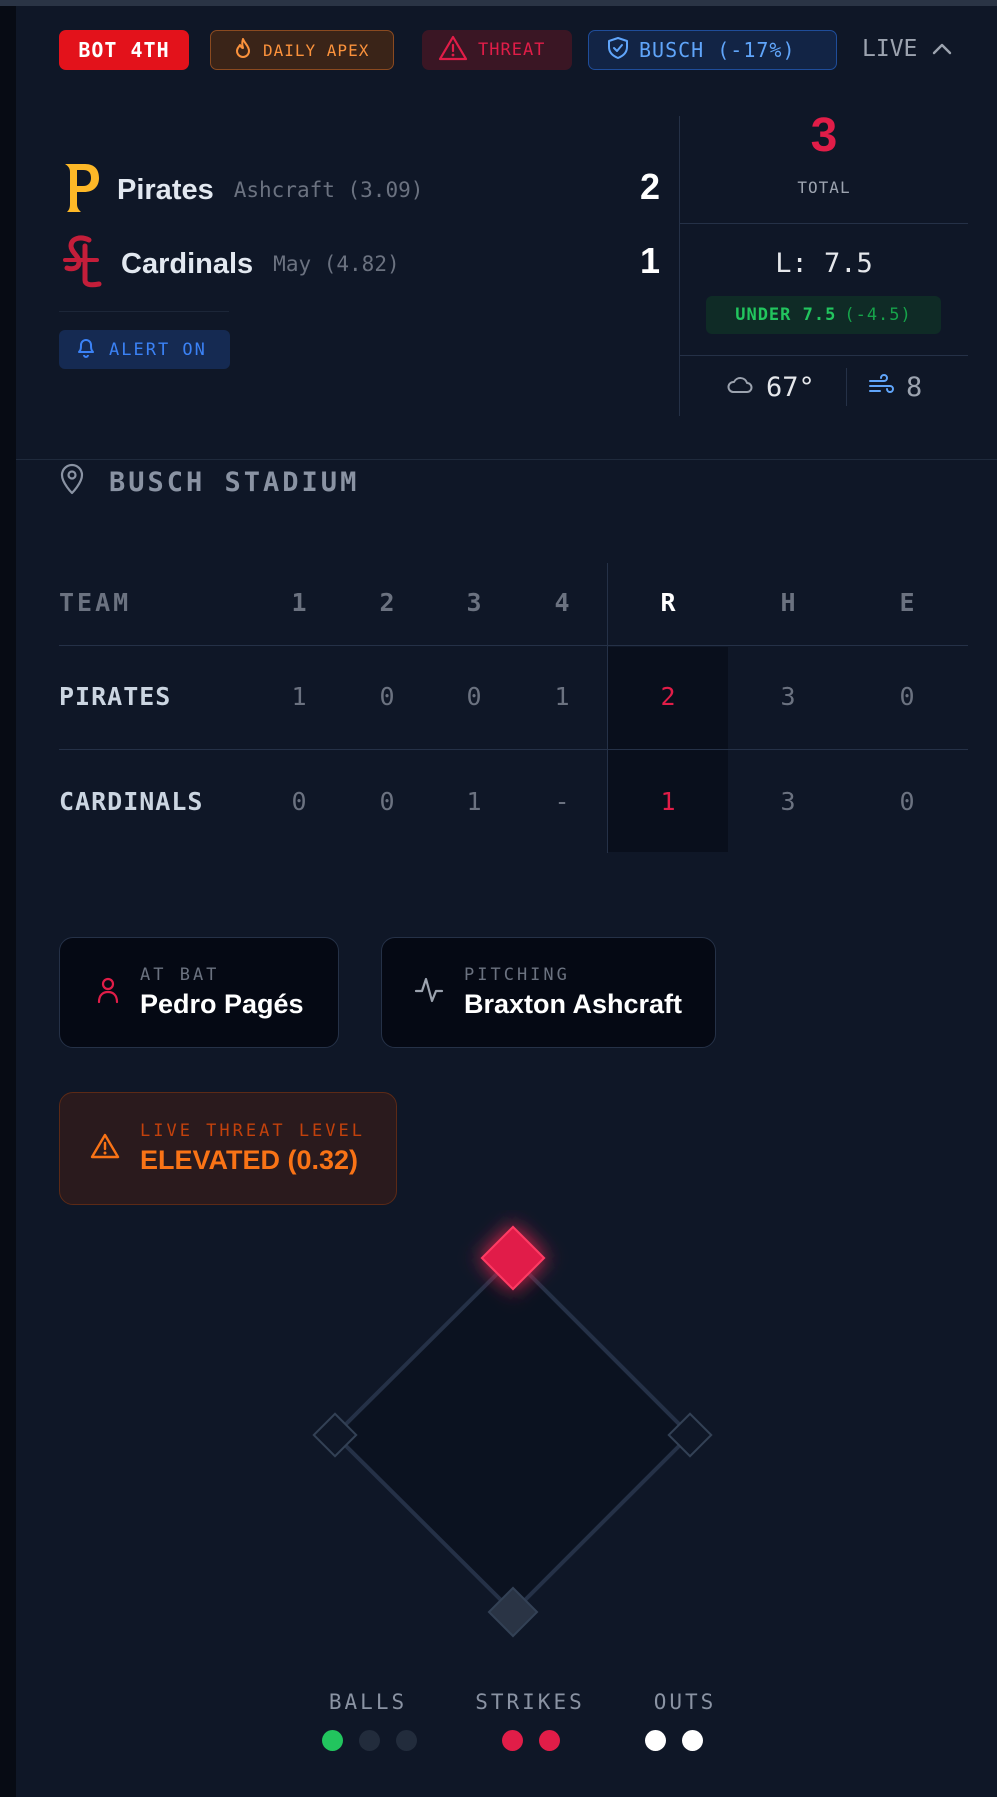 The width and height of the screenshot is (997, 1797). What do you see at coordinates (786, 315) in the screenshot?
I see `under-label: UNDER 7.5` at bounding box center [786, 315].